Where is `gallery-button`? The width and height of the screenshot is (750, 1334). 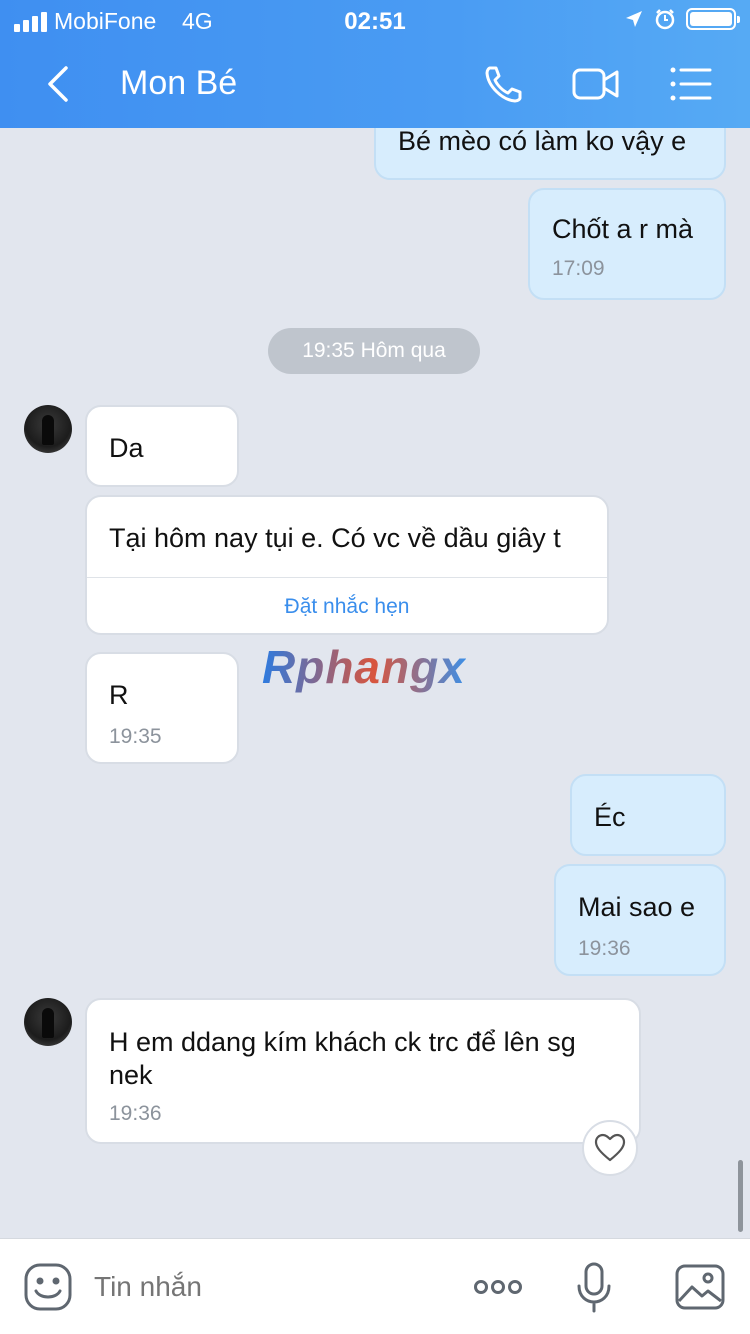 gallery-button is located at coordinates (700, 1287).